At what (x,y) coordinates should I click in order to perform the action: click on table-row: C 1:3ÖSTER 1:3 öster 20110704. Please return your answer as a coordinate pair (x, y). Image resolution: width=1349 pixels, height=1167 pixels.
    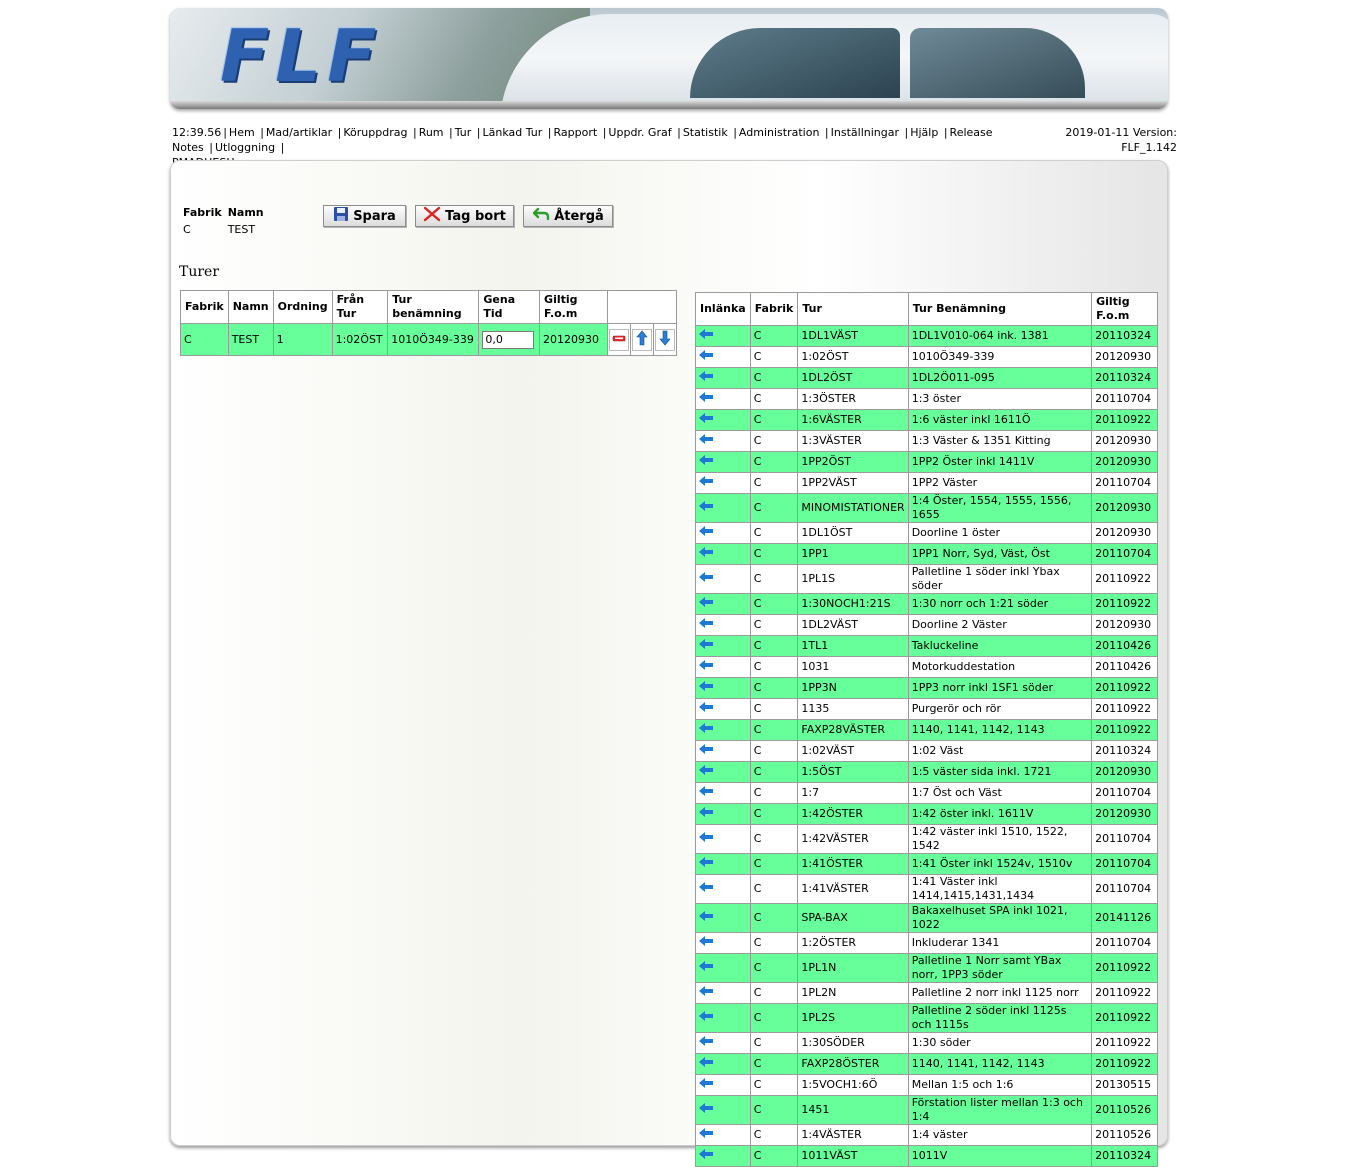
    Looking at the image, I should click on (926, 399).